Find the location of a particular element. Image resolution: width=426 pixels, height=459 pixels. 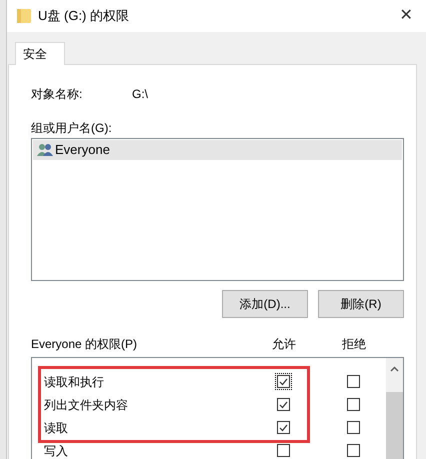

permission-name: 列出文件夹内容 is located at coordinates (86, 405).